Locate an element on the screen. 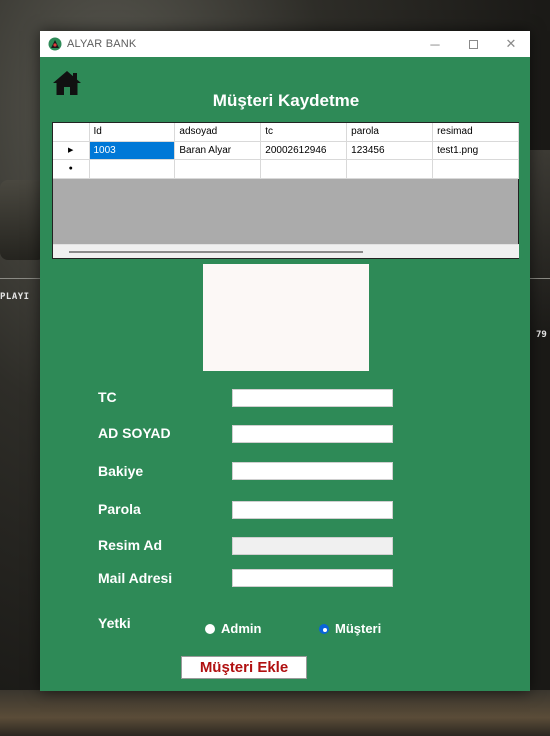 Image resolution: width=550 pixels, height=736 pixels. adsoyad-label: AD SOYAD is located at coordinates (134, 433).